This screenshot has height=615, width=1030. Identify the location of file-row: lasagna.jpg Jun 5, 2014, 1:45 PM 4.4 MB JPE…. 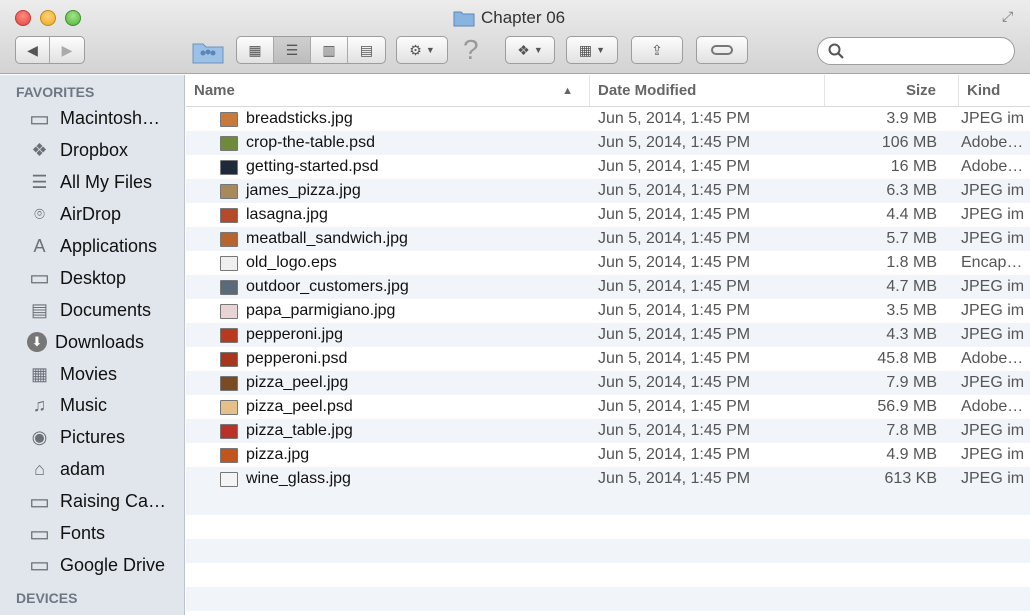
(608, 215).